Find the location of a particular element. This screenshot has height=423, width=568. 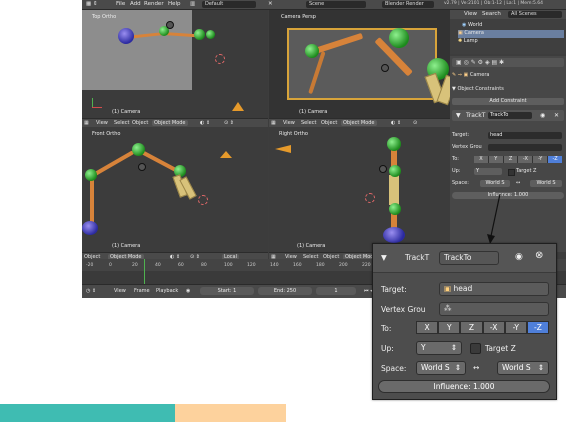

outliner-header: View Search All Scenes is located at coordinates (508, 14).